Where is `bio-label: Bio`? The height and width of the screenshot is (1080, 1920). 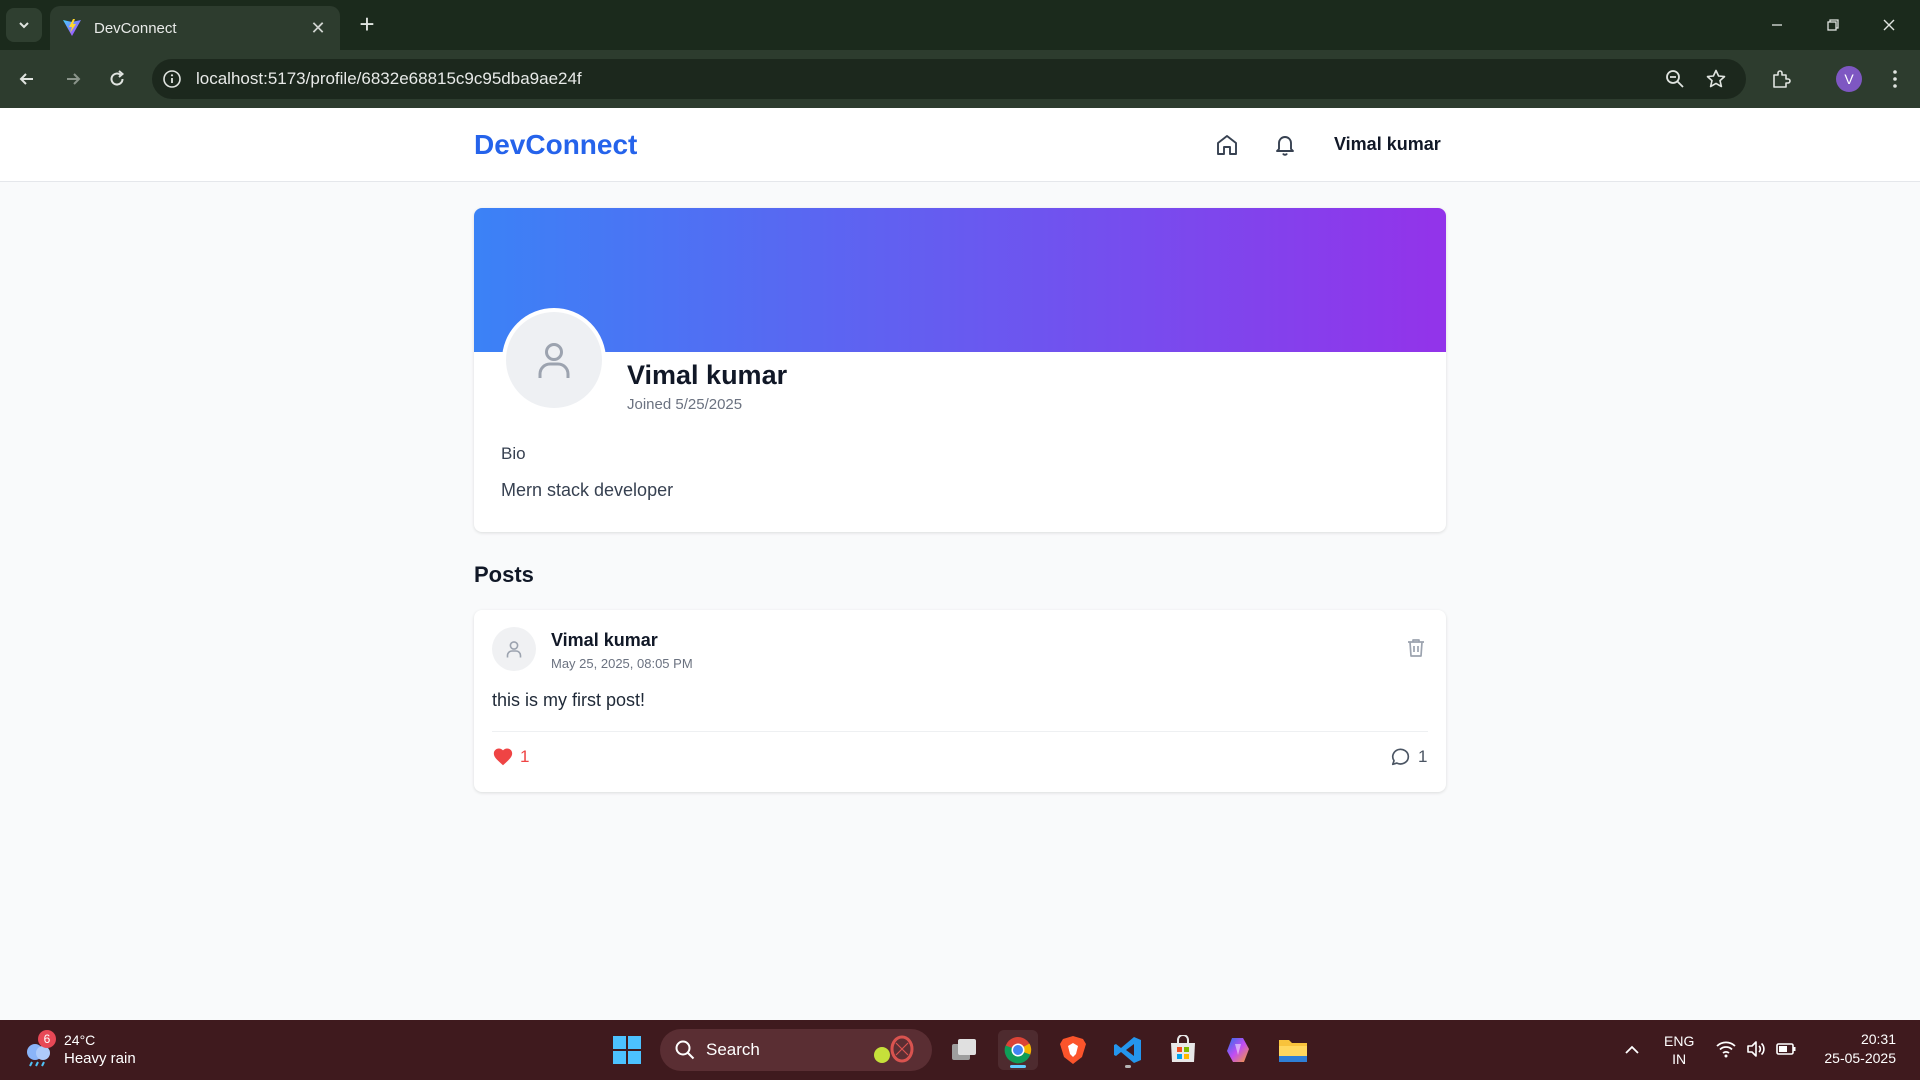
bio-label: Bio is located at coordinates (513, 453).